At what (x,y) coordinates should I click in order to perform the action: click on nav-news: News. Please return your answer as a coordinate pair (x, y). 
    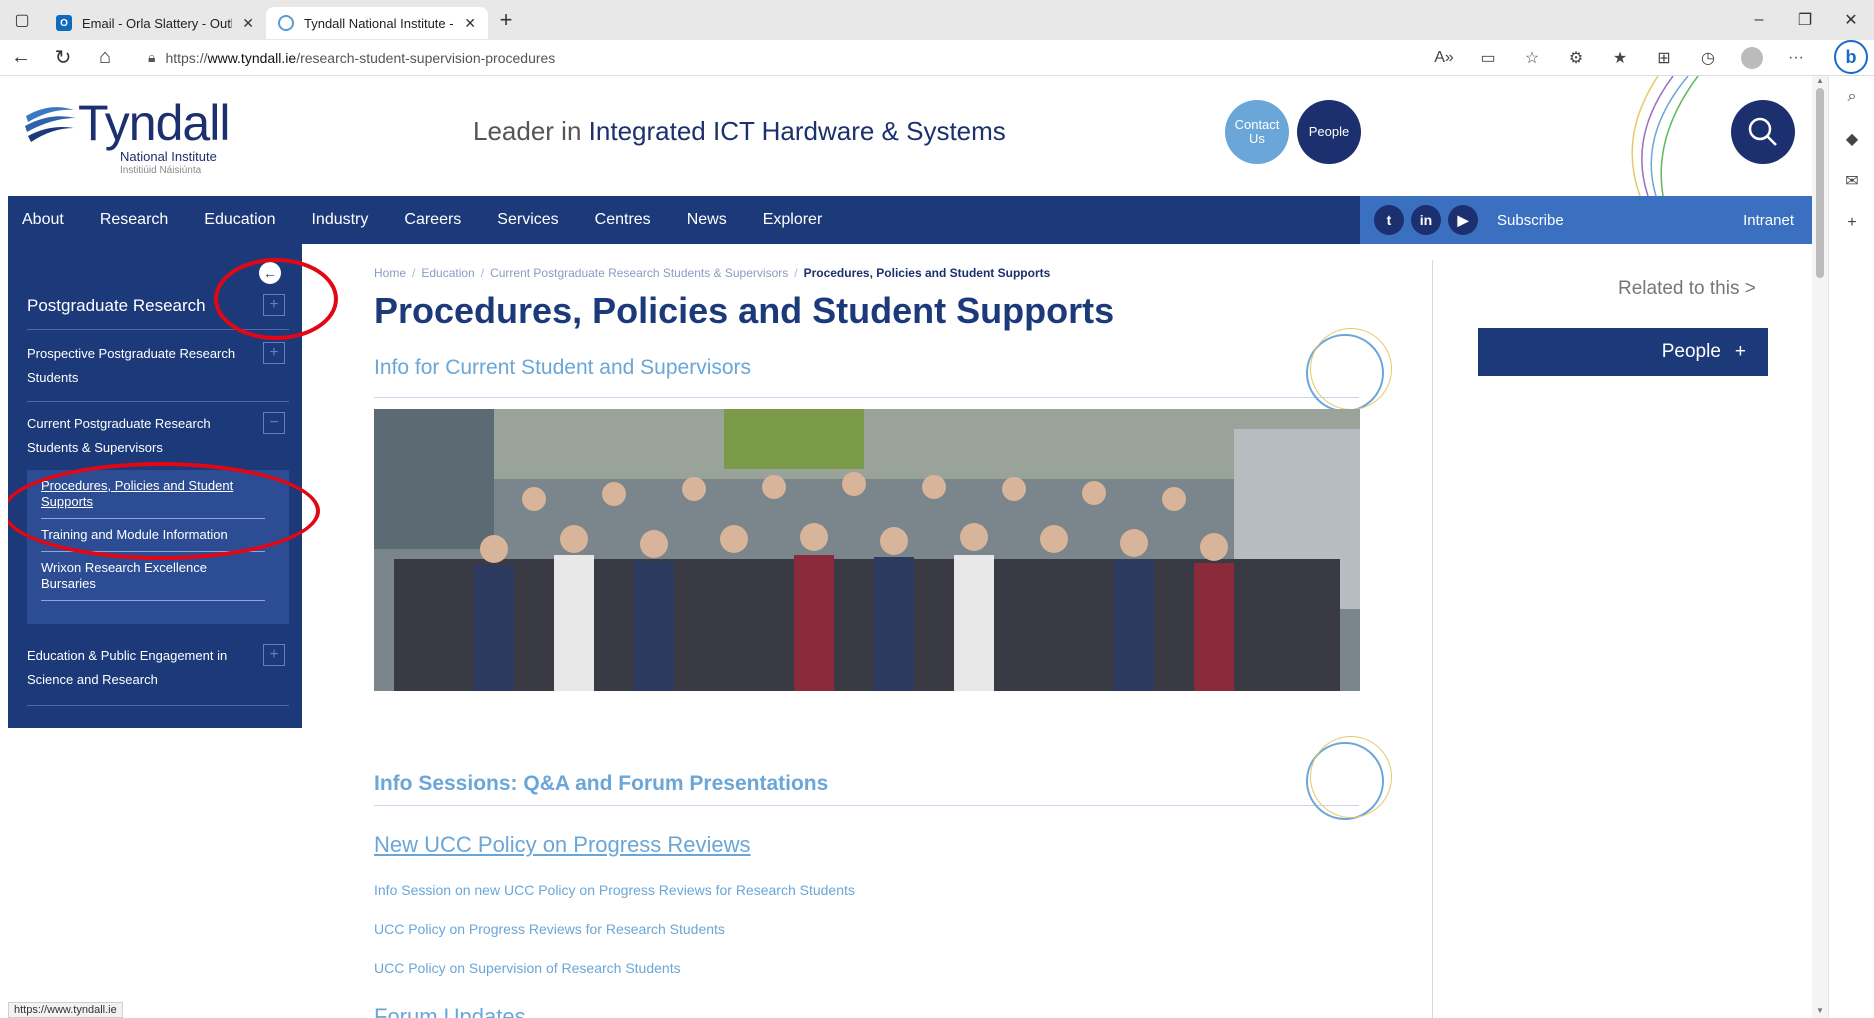
    Looking at the image, I should click on (711, 220).